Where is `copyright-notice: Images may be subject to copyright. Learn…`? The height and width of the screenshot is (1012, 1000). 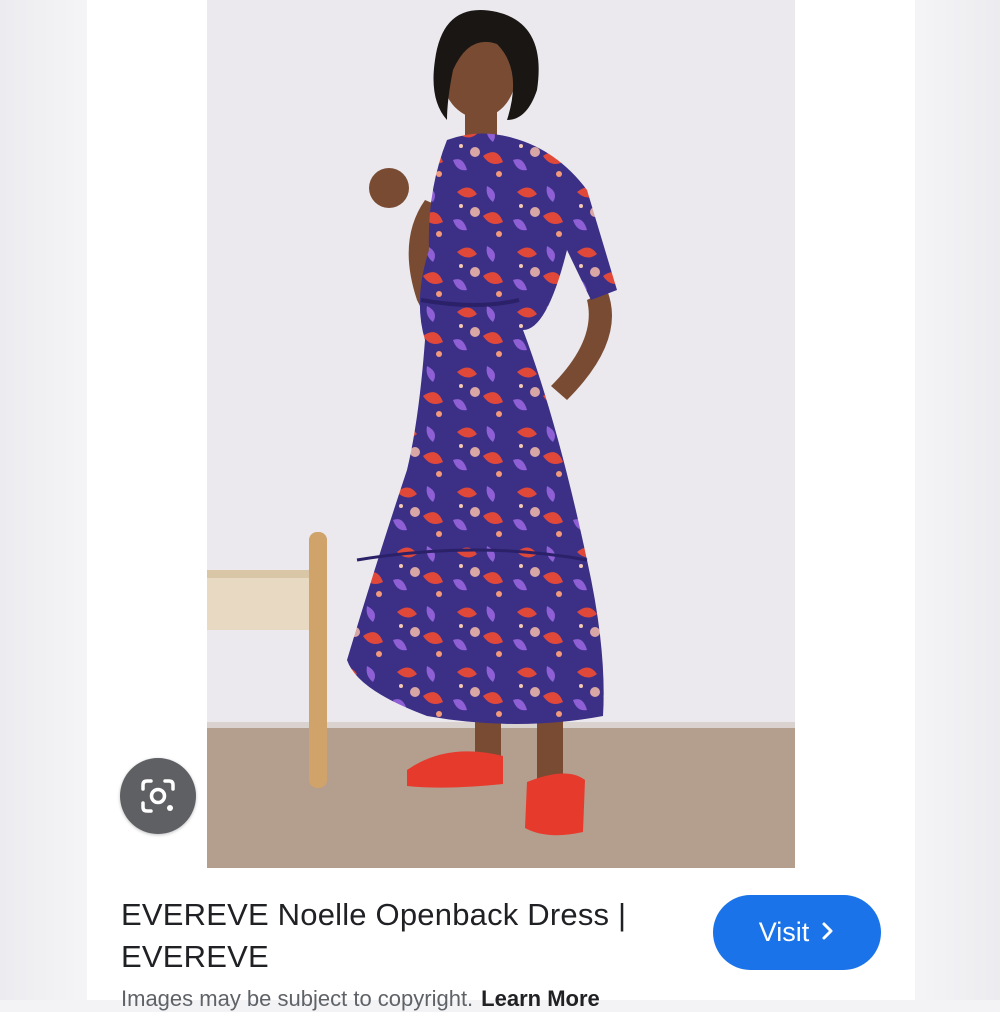
copyright-notice: Images may be subject to copyright. Learn… is located at coordinates (360, 999).